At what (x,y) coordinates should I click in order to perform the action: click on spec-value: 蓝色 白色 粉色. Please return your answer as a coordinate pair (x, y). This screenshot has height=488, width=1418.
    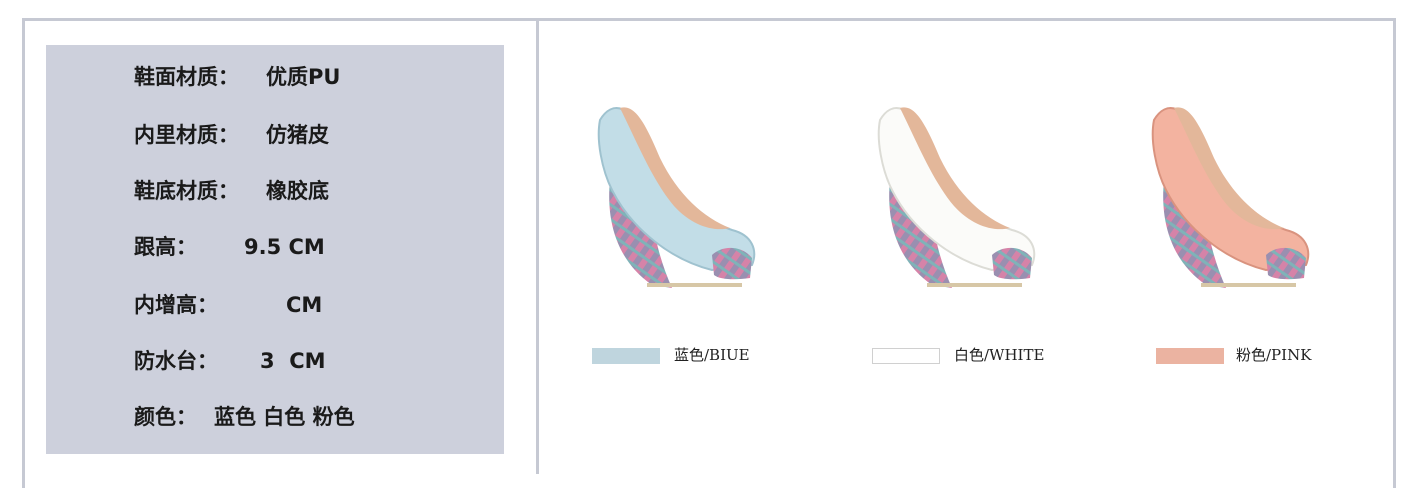
    Looking at the image, I should click on (284, 417).